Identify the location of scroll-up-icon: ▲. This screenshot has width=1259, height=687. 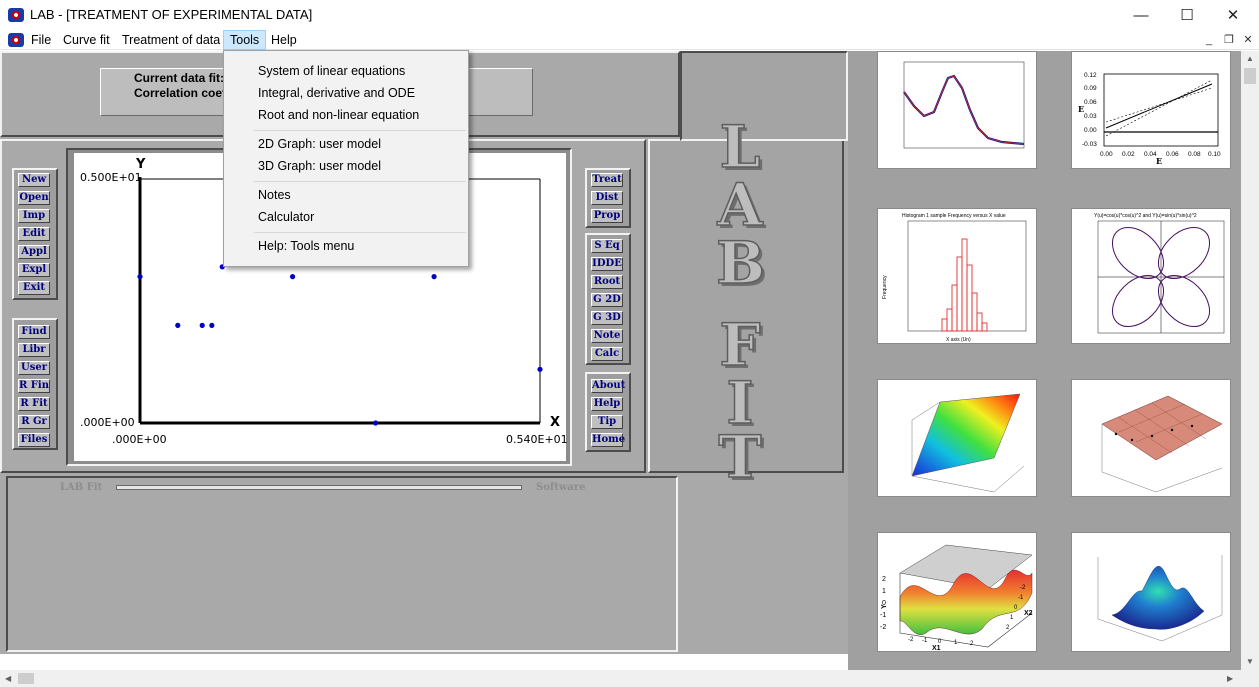
(1250, 58).